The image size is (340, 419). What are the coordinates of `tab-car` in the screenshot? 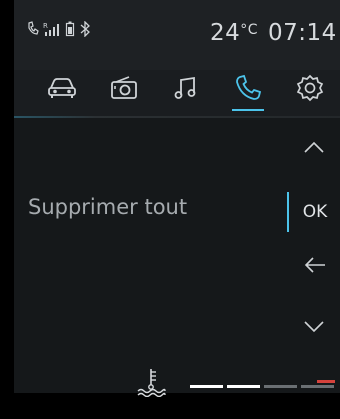 It's located at (62, 88).